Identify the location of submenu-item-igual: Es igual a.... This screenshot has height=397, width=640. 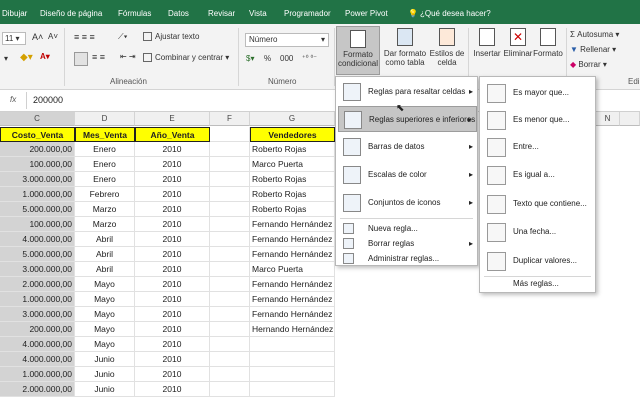
(538, 175).